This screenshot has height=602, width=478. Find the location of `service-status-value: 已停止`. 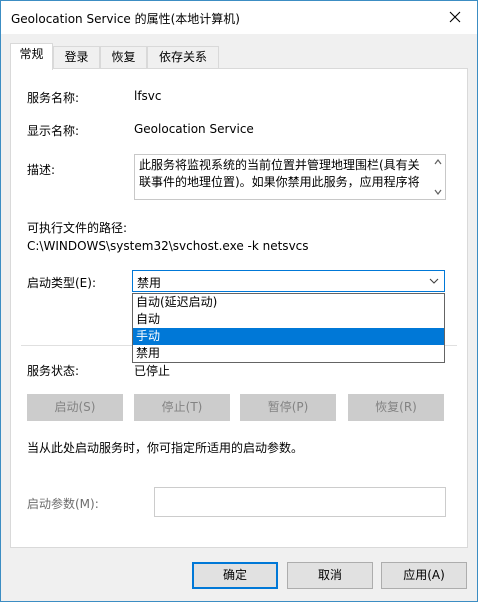

service-status-value: 已停止 is located at coordinates (152, 371).